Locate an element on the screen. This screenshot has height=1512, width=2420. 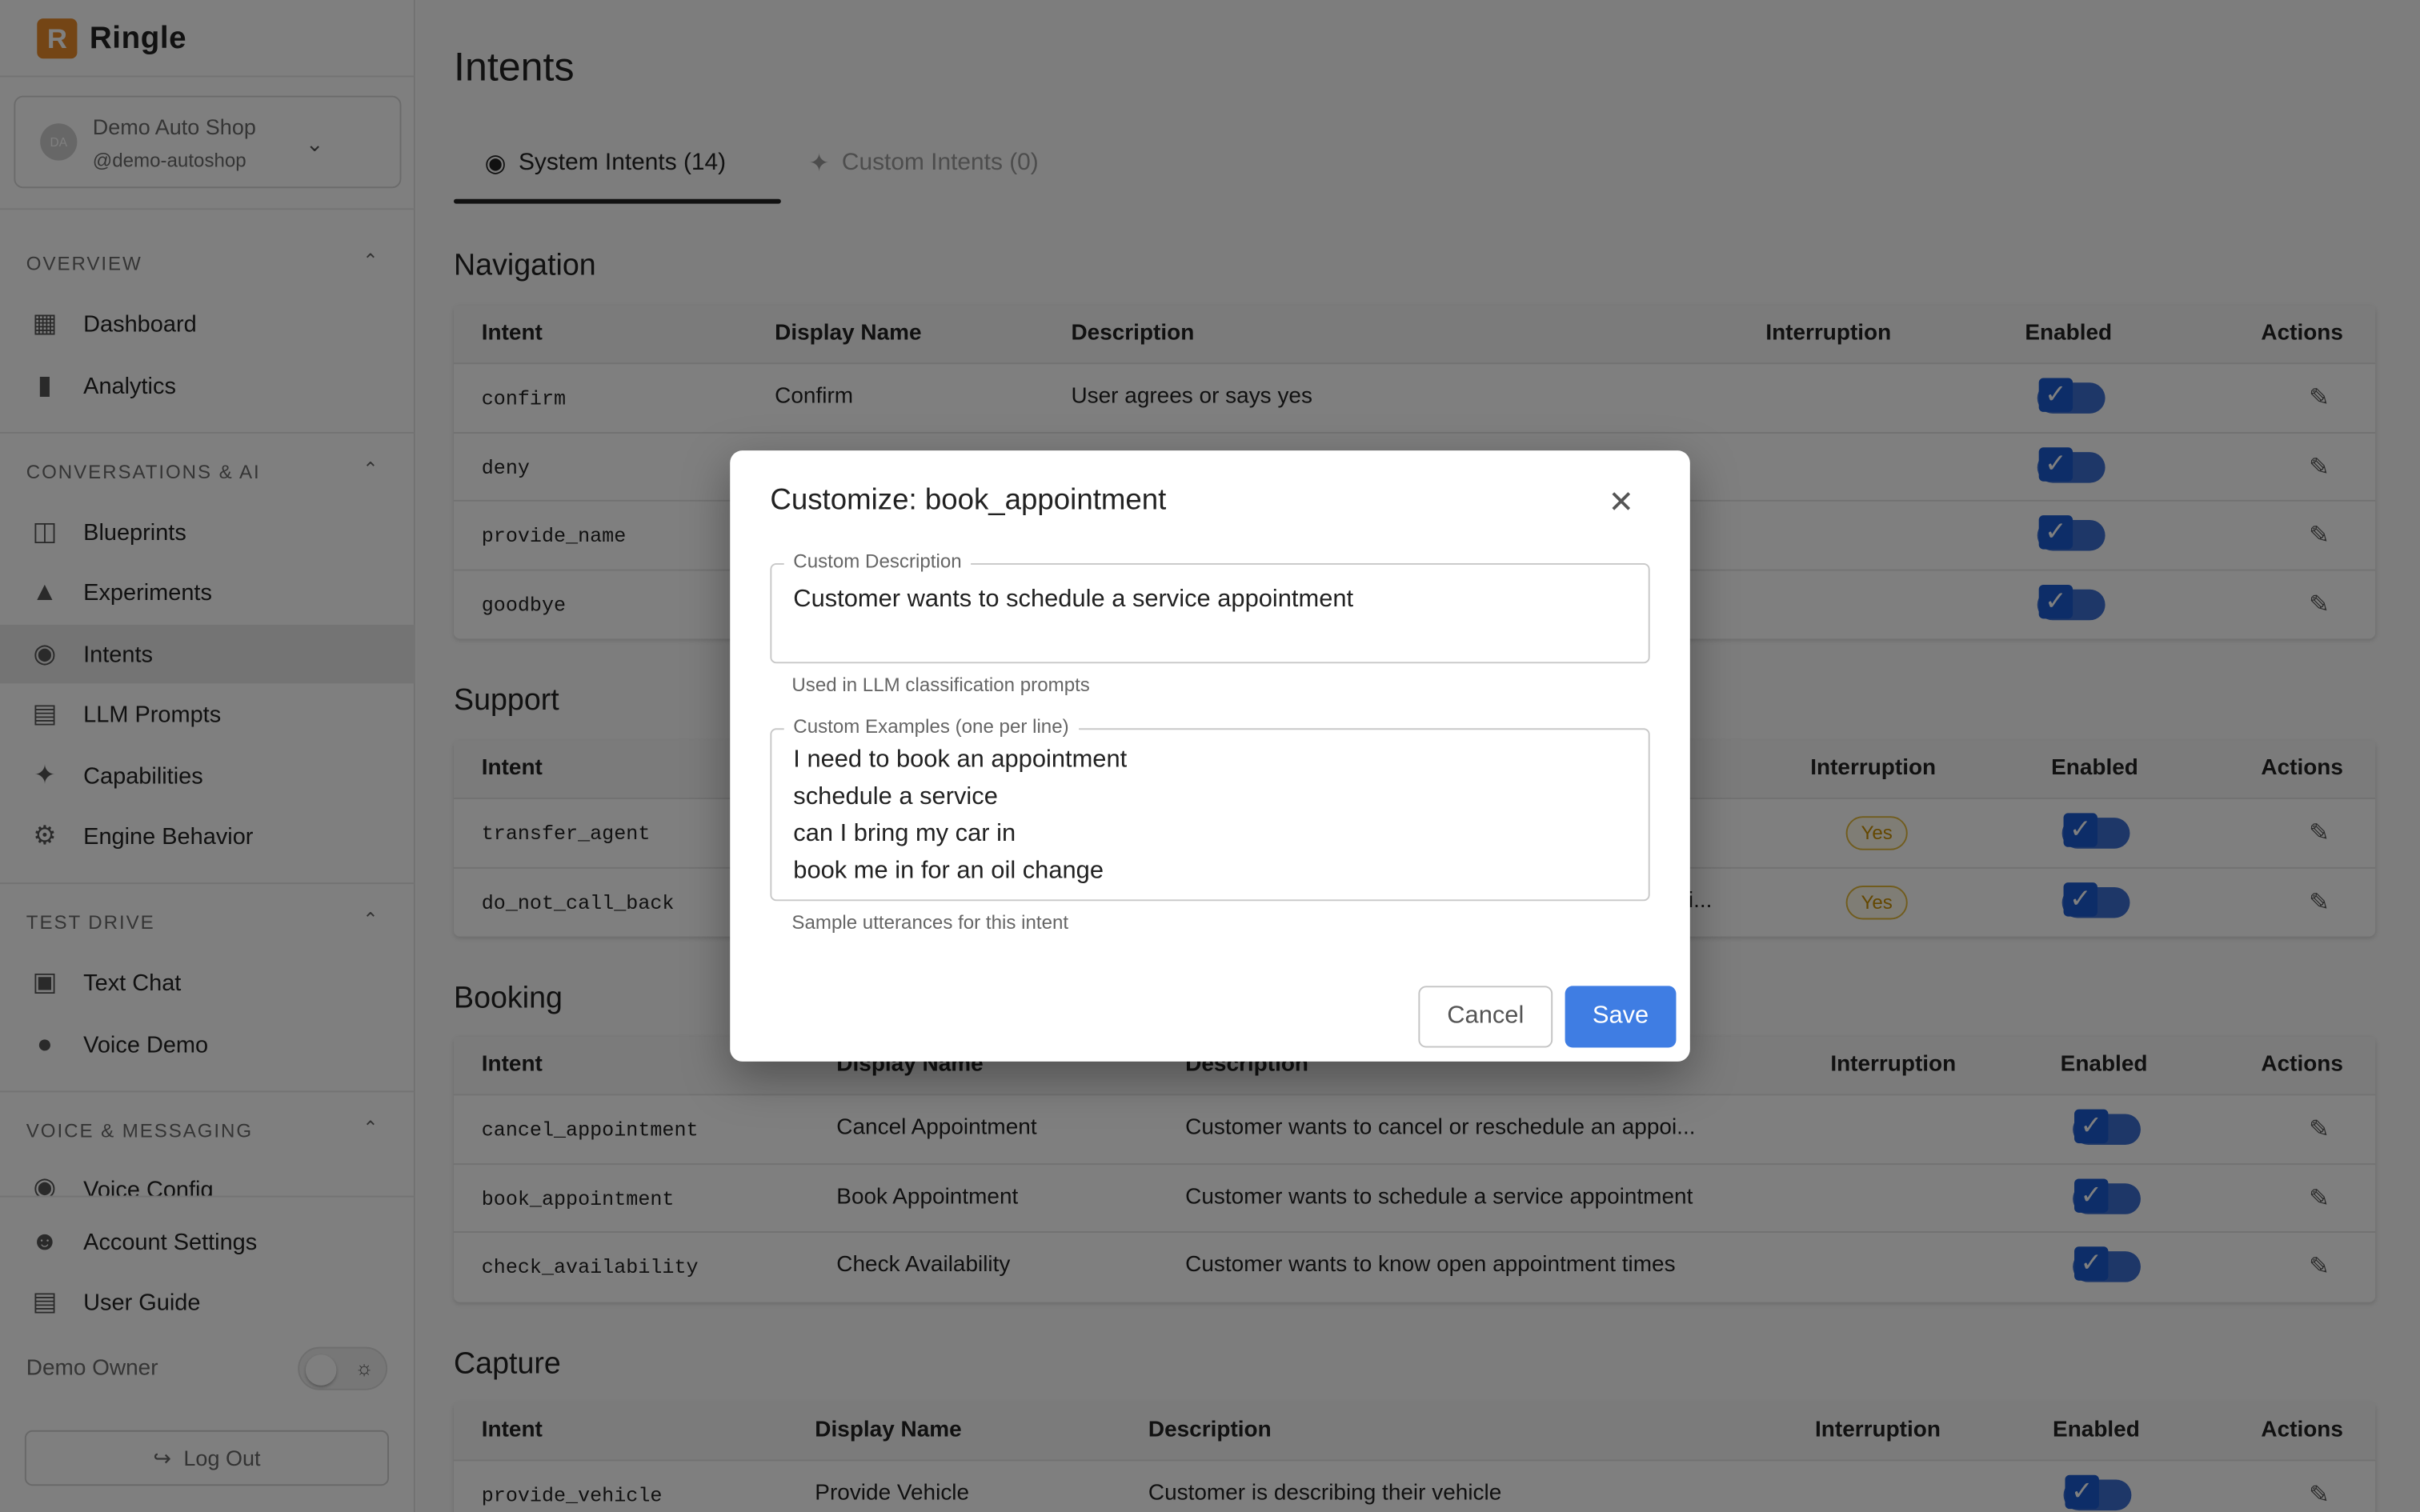
field-label: Custom Examples (one per line) is located at coordinates (931, 726).